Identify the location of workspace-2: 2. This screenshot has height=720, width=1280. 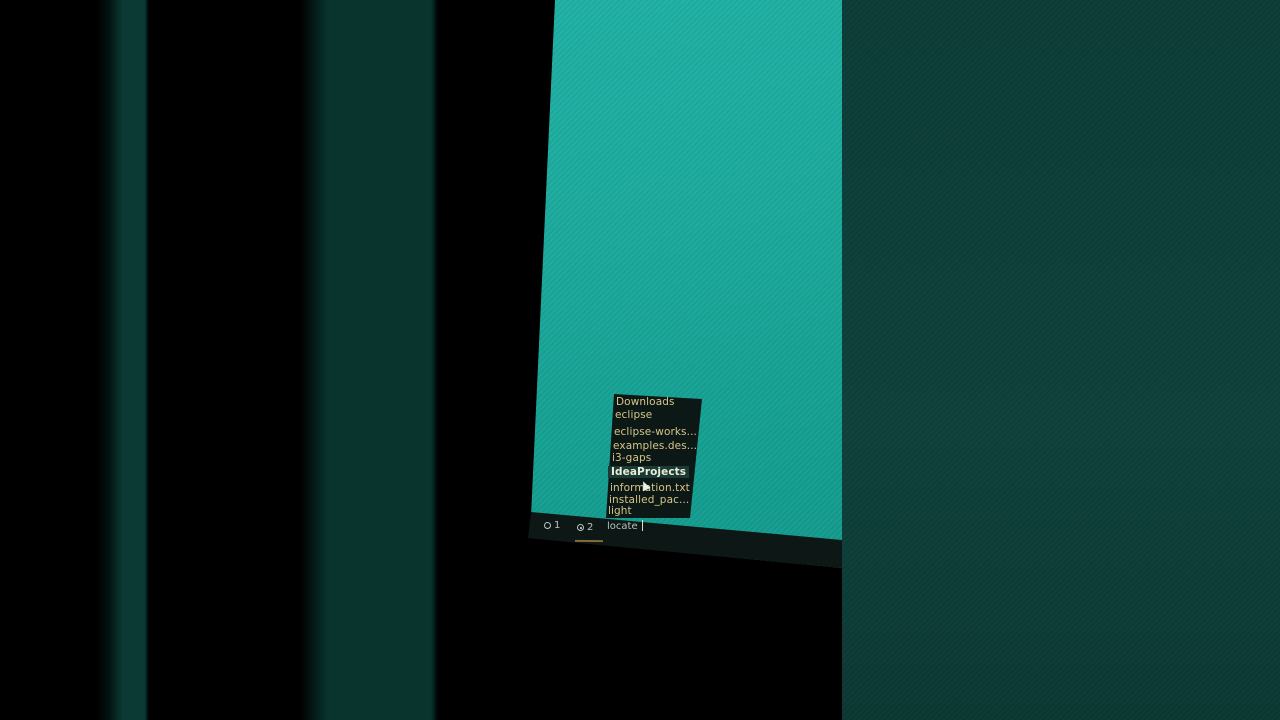
(585, 527).